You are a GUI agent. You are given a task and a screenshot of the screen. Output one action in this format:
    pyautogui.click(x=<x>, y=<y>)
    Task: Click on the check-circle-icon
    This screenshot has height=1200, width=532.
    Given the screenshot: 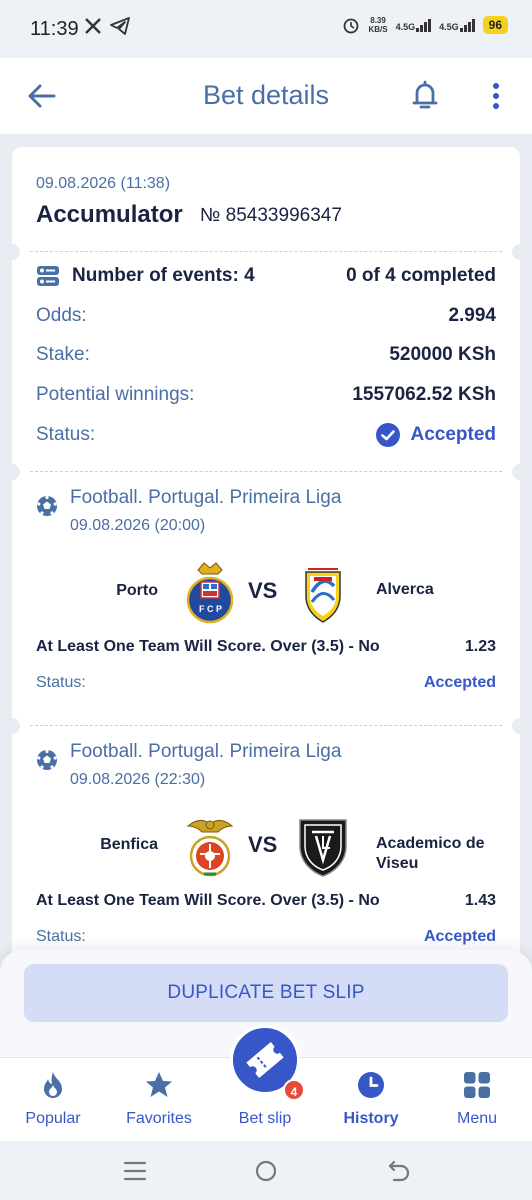 What is the action you would take?
    pyautogui.click(x=388, y=435)
    